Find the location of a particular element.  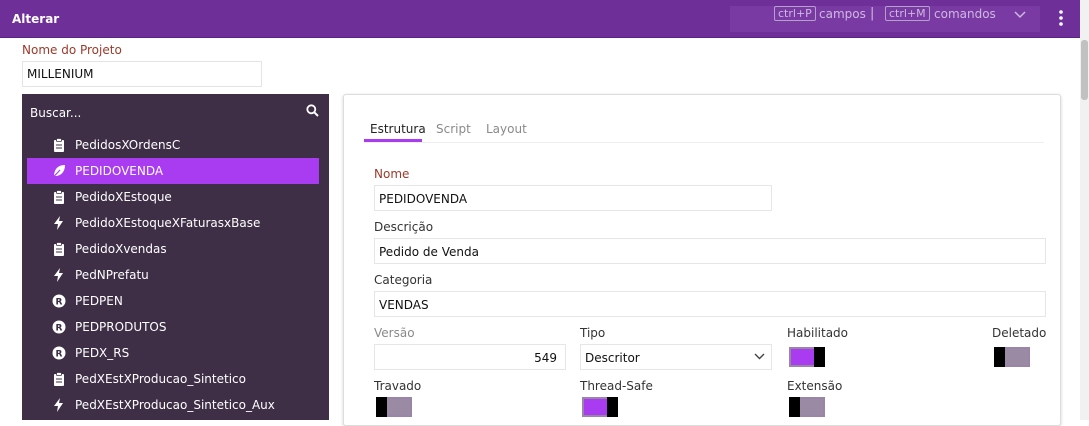

active-tab-indicator is located at coordinates (393, 140).